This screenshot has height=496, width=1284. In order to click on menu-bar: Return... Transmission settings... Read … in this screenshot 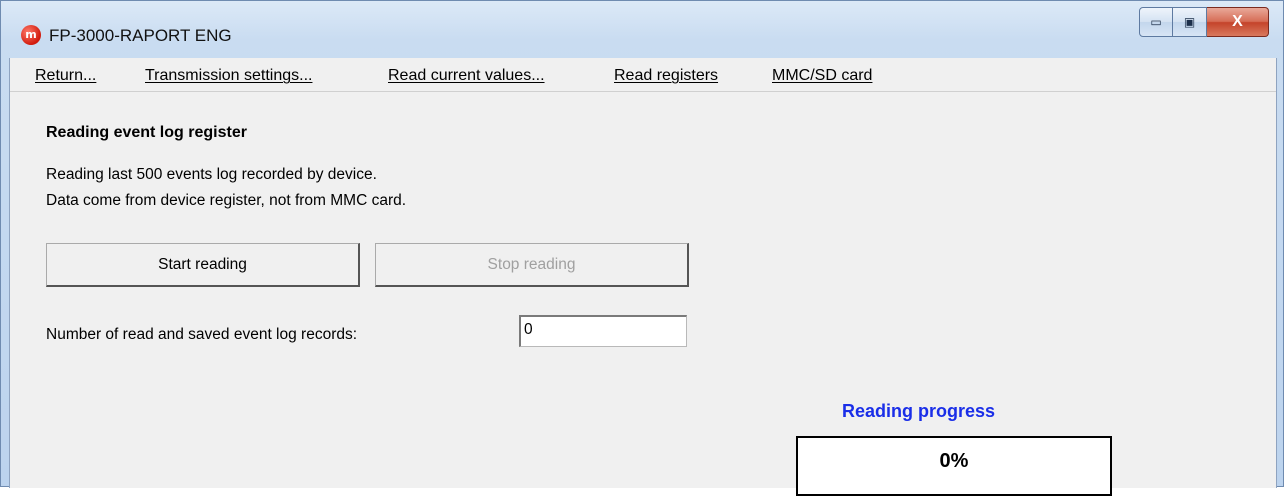, I will do `click(643, 75)`.